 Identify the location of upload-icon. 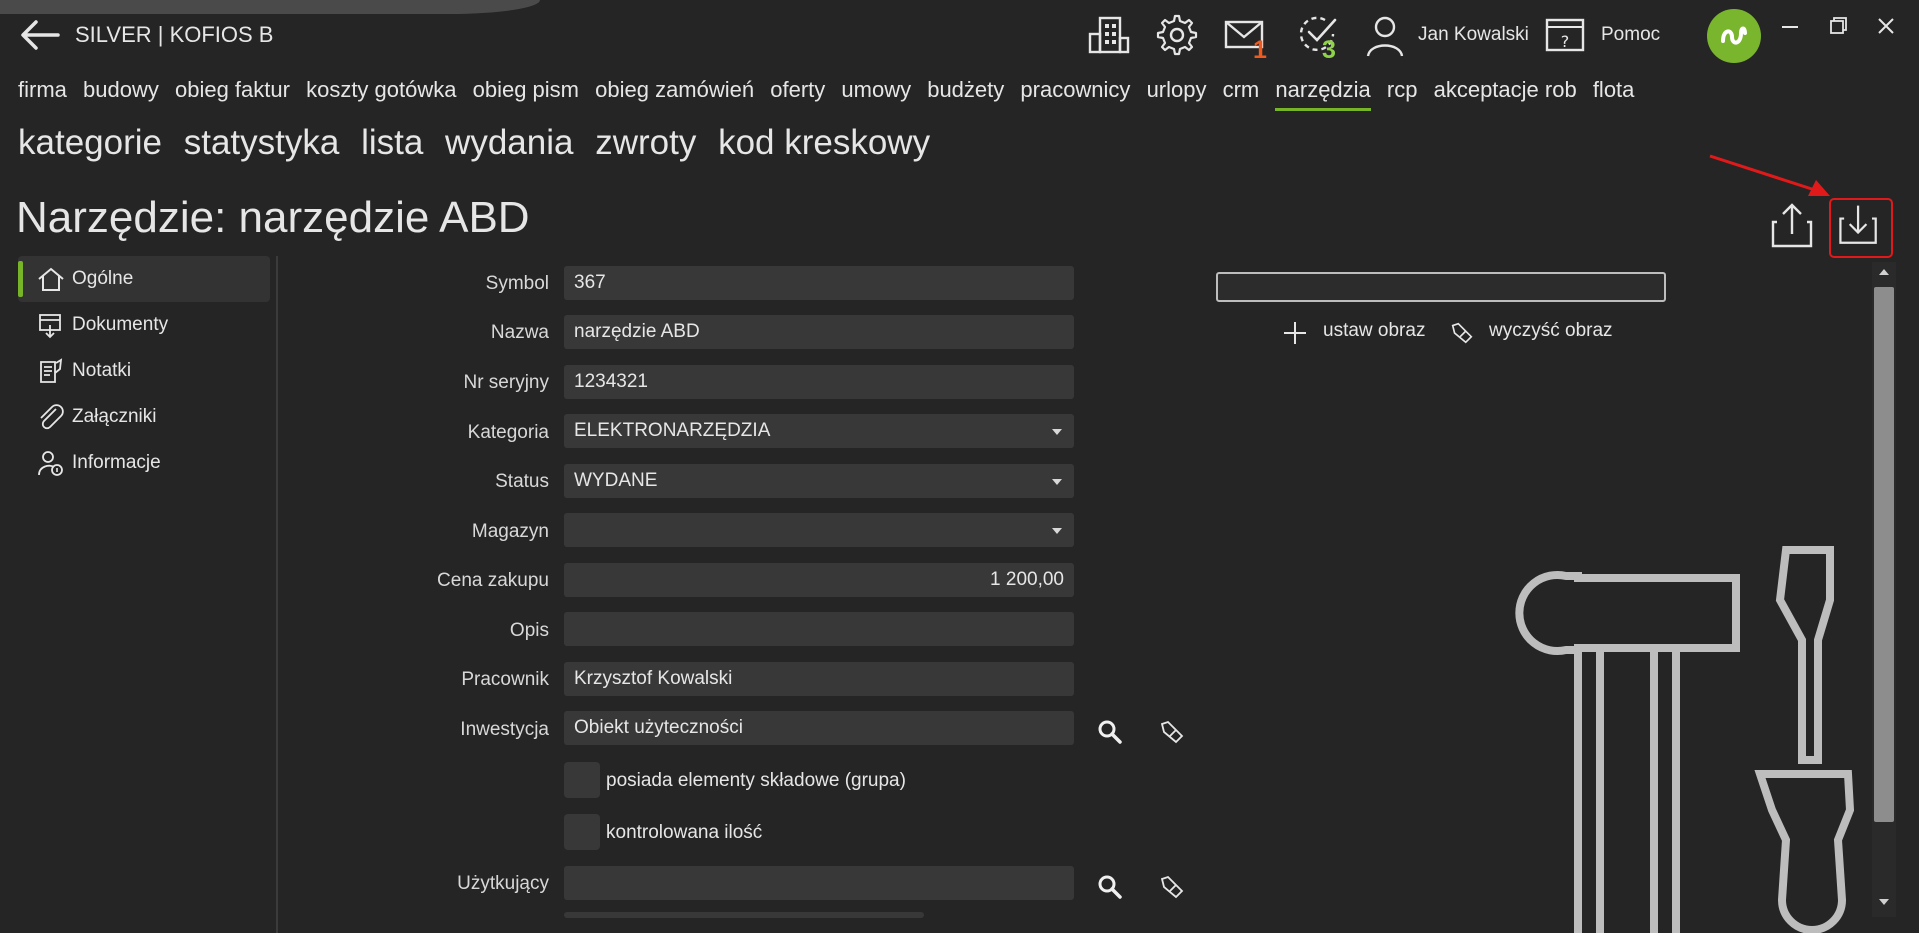
(1792, 225).